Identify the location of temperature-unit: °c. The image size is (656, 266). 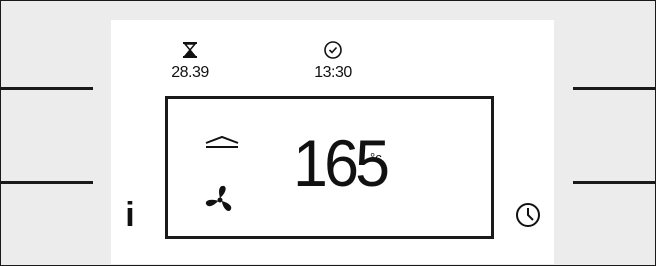
(376, 157).